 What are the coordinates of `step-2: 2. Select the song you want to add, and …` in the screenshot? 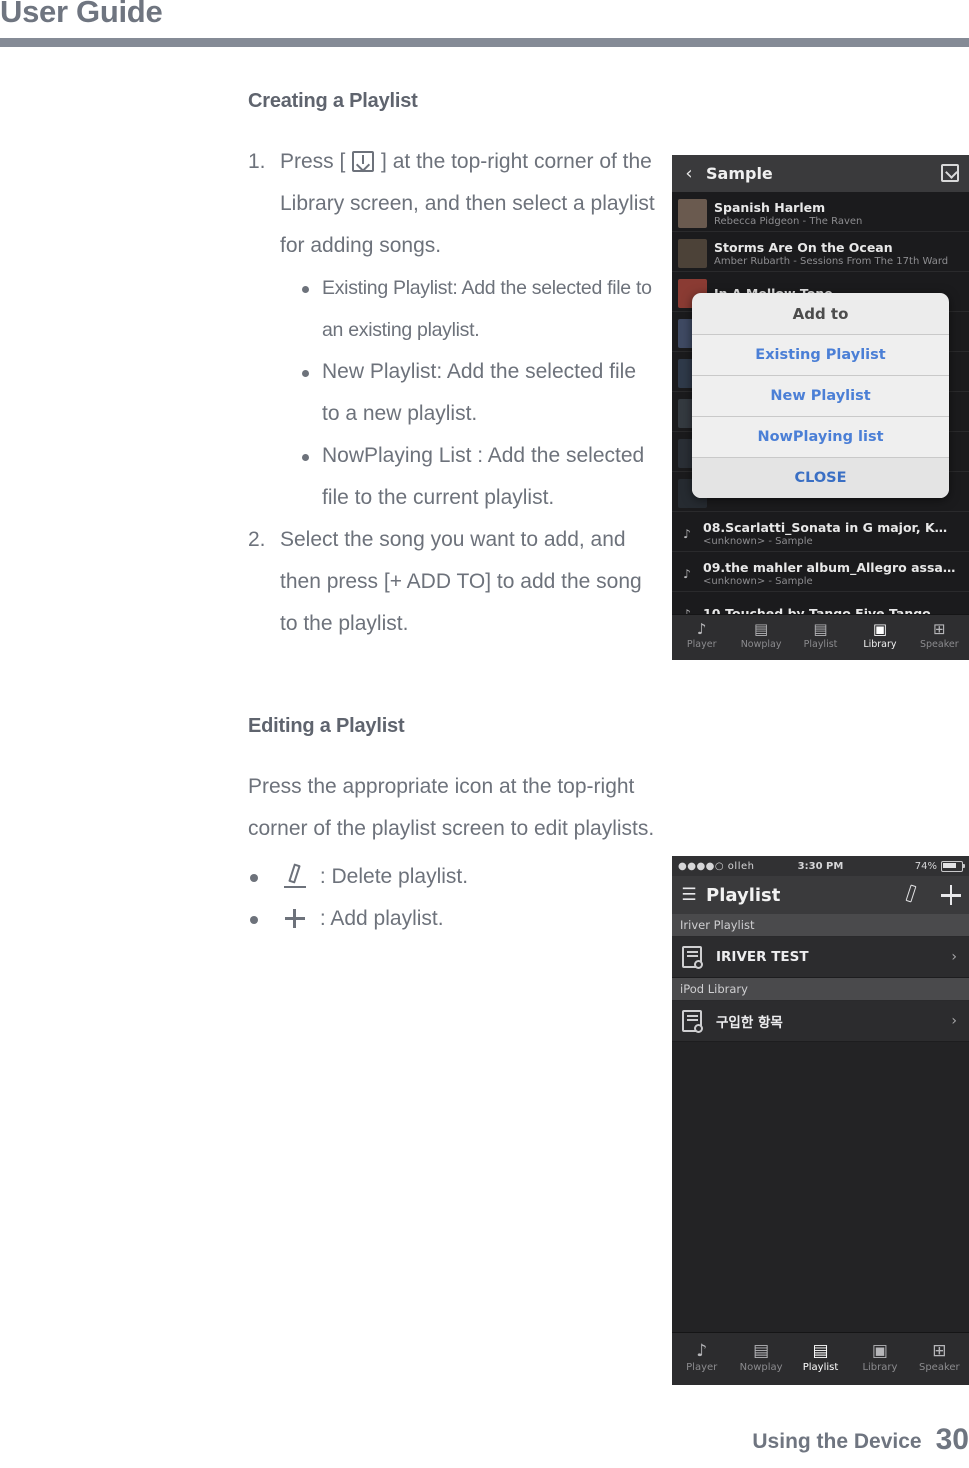 It's located at (453, 582).